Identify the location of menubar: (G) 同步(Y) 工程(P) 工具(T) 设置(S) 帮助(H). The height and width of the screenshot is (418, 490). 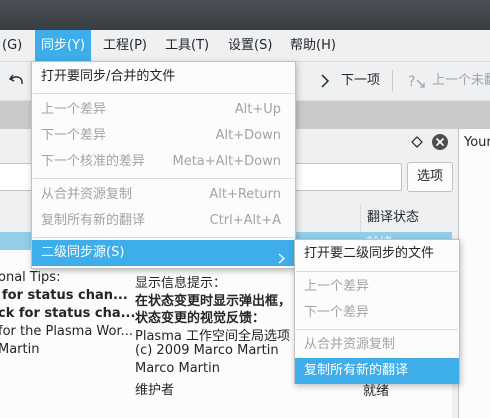
(245, 46).